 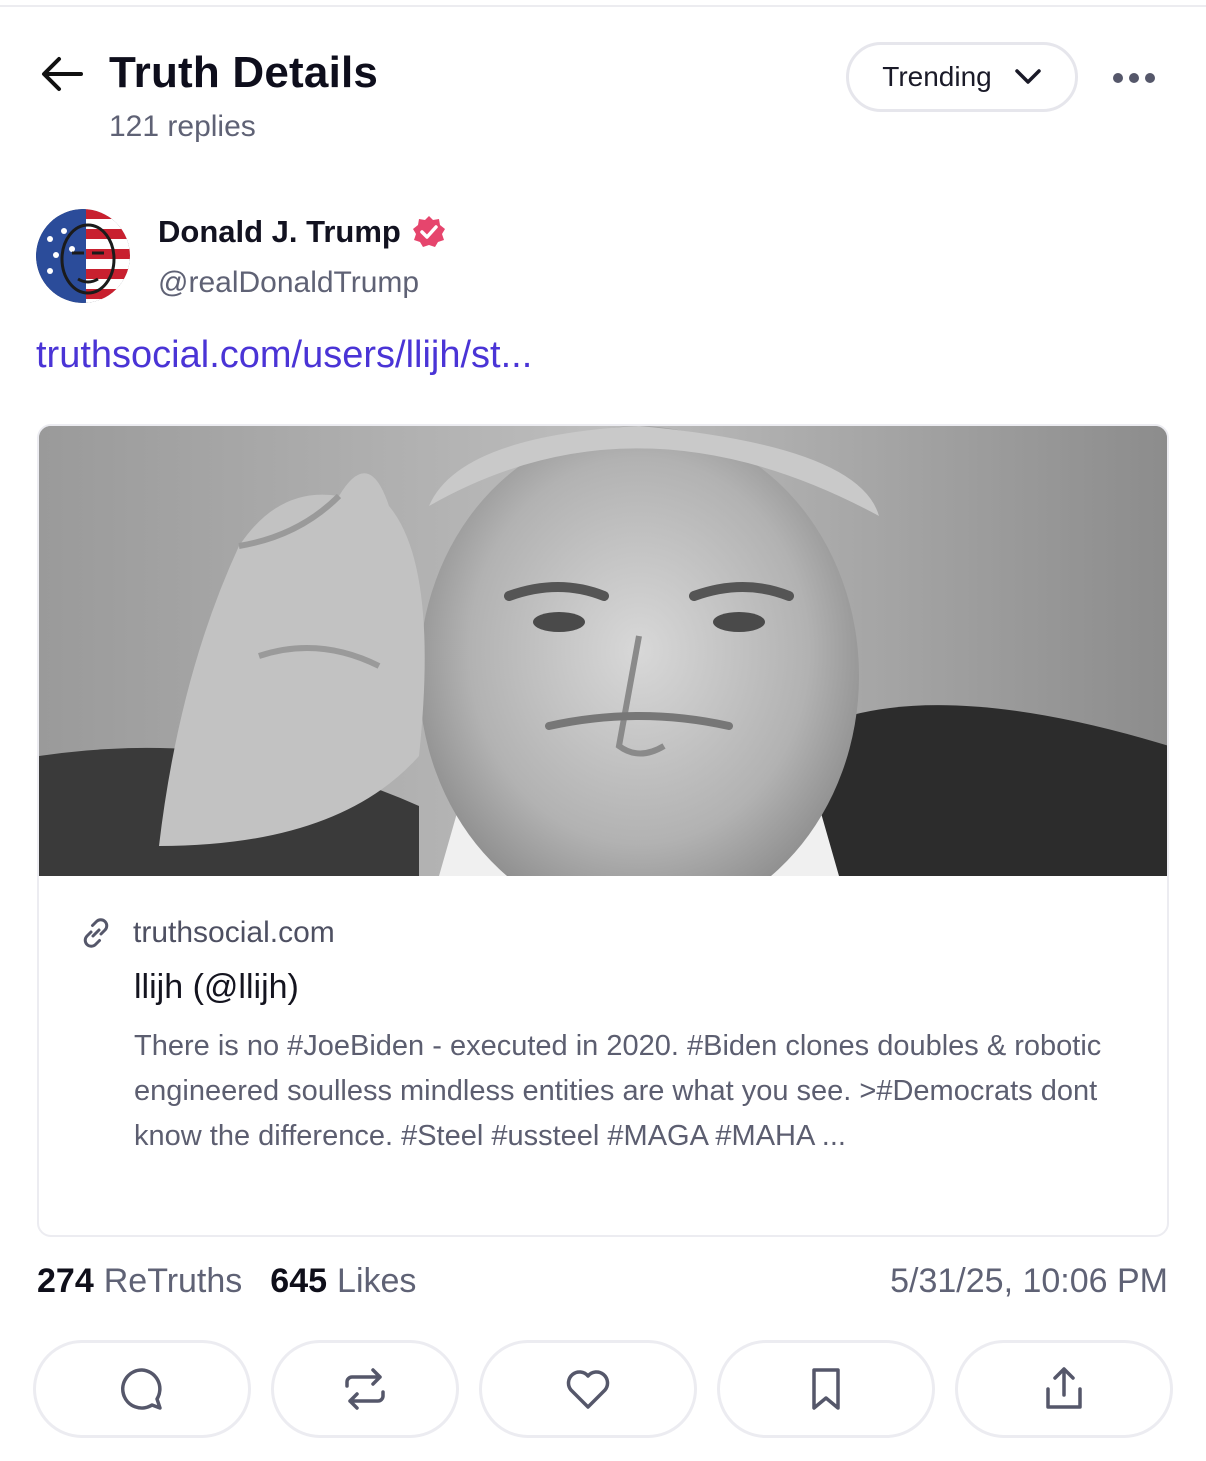 What do you see at coordinates (182, 126) in the screenshot?
I see `reply-count: 121 replies` at bounding box center [182, 126].